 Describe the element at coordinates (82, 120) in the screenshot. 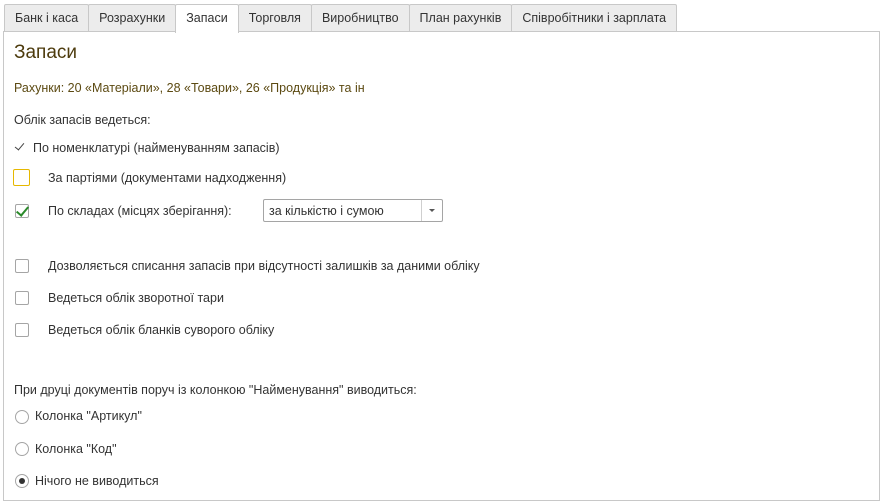

I see `accounting-heading: Облік запасів ведеться:` at that location.